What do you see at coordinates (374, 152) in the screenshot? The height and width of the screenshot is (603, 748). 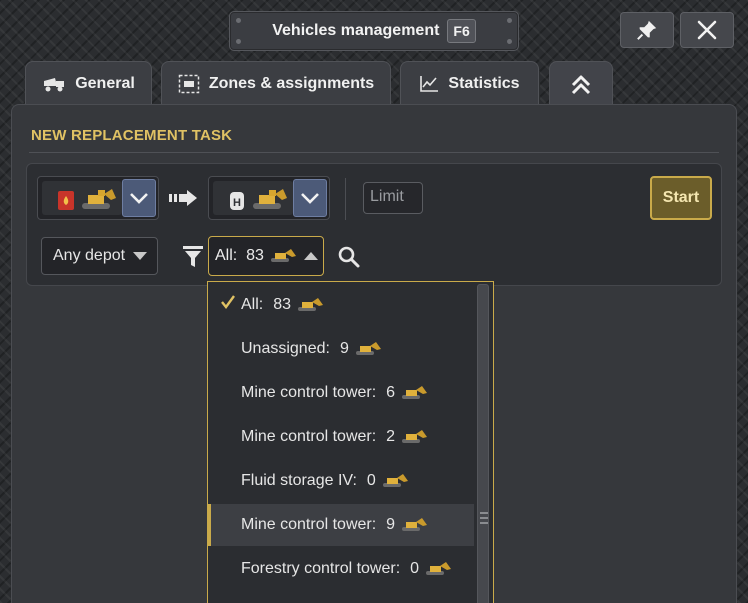 I see `divider` at bounding box center [374, 152].